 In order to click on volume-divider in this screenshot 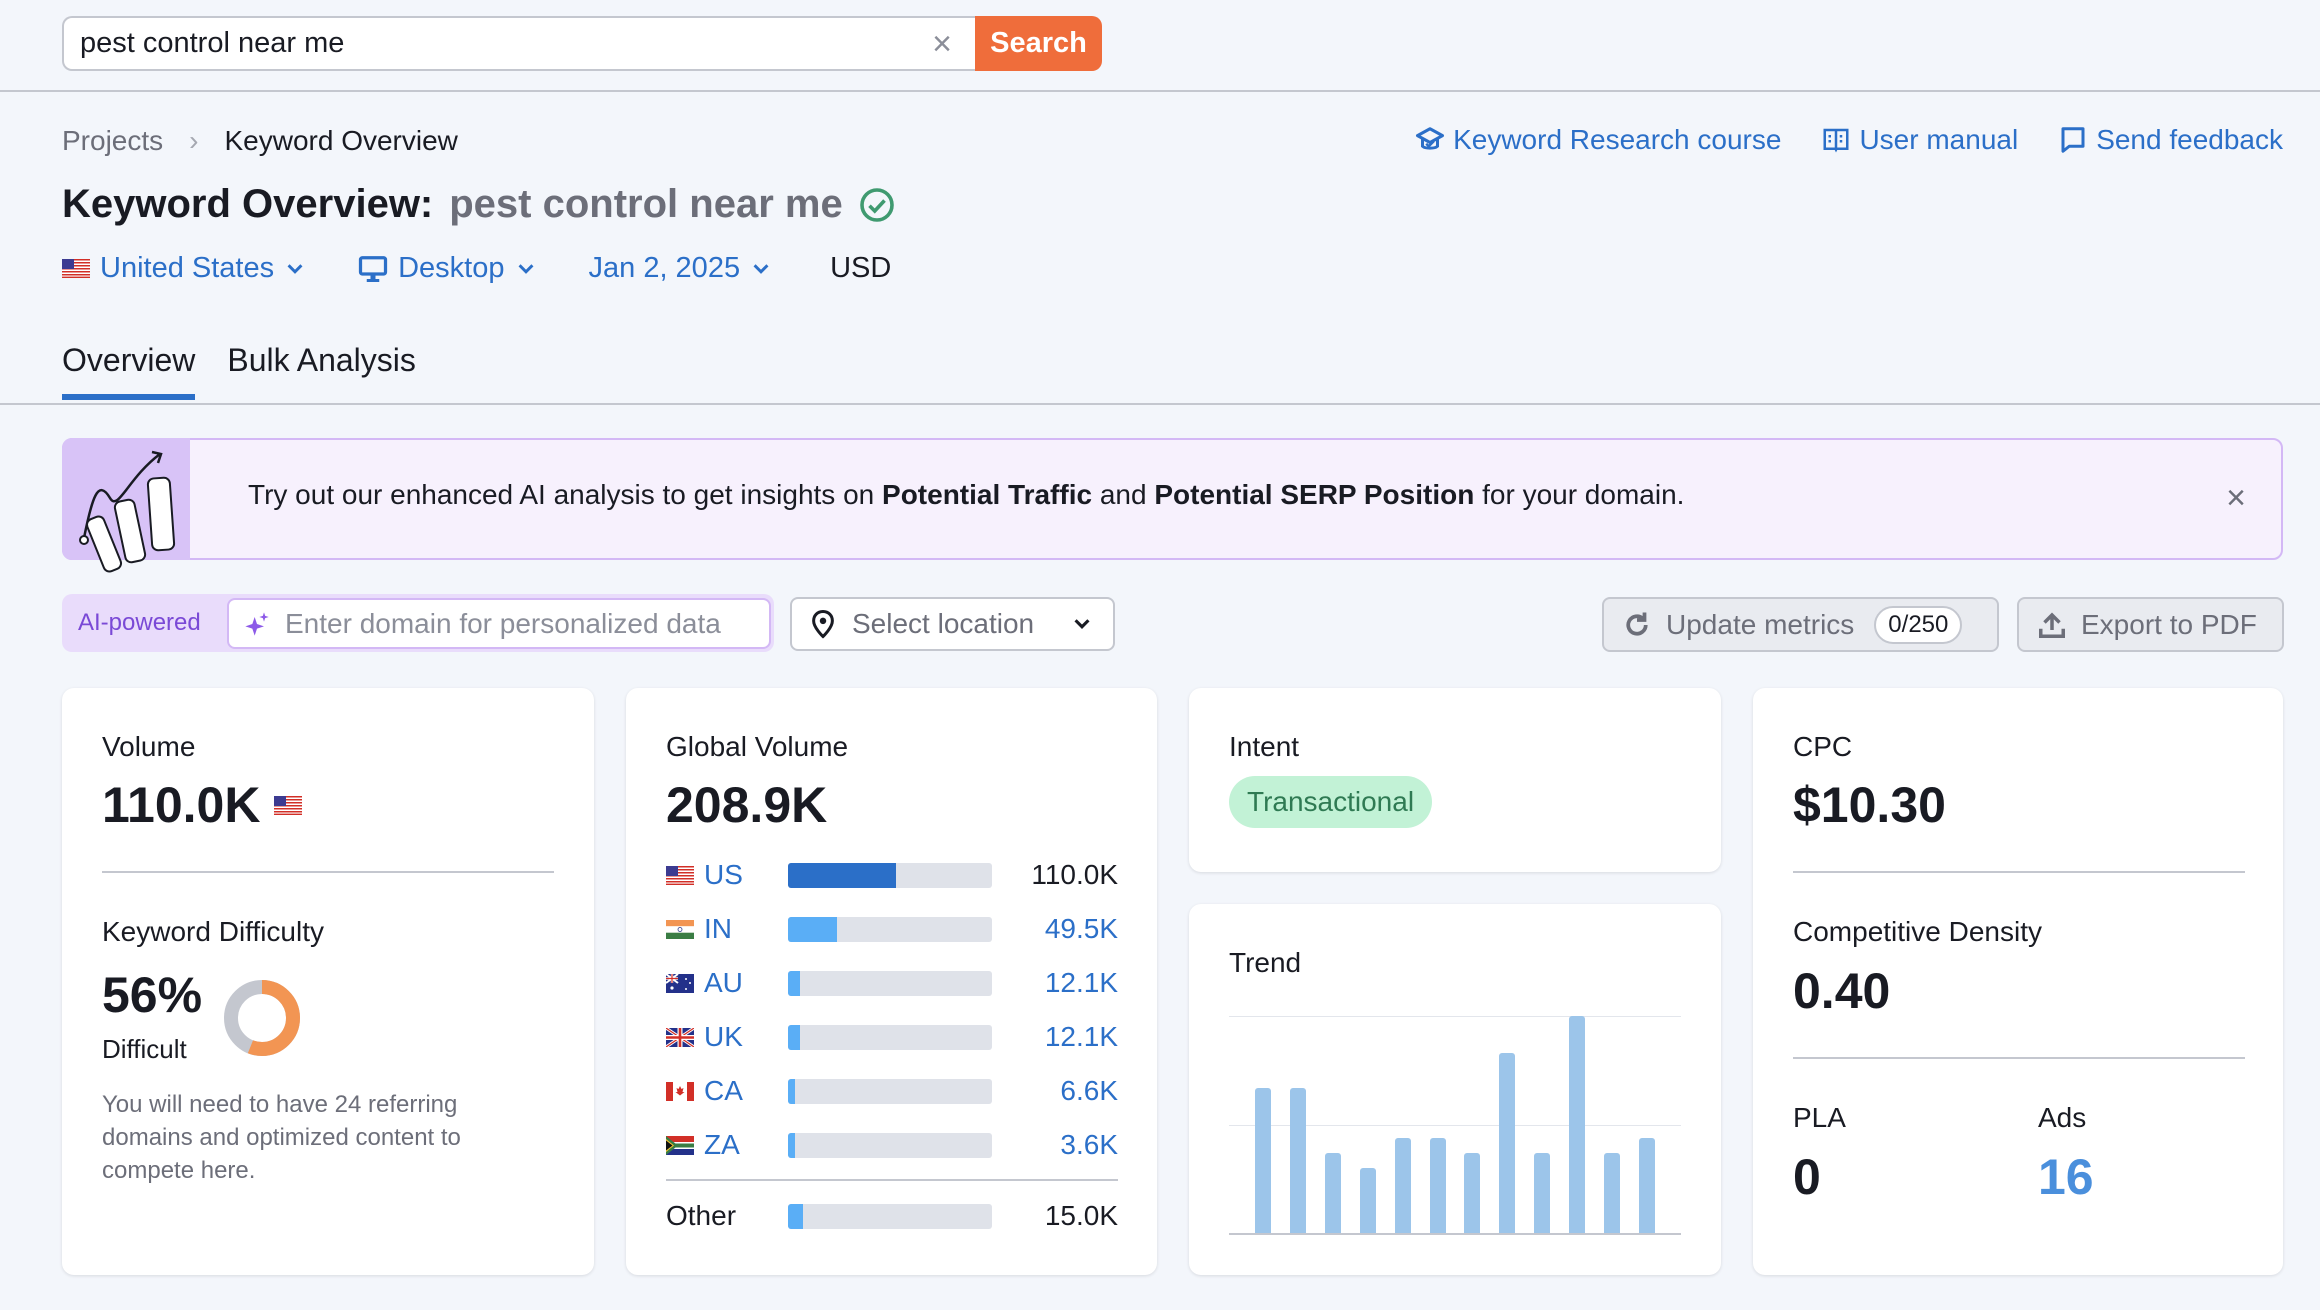, I will do `click(328, 872)`.